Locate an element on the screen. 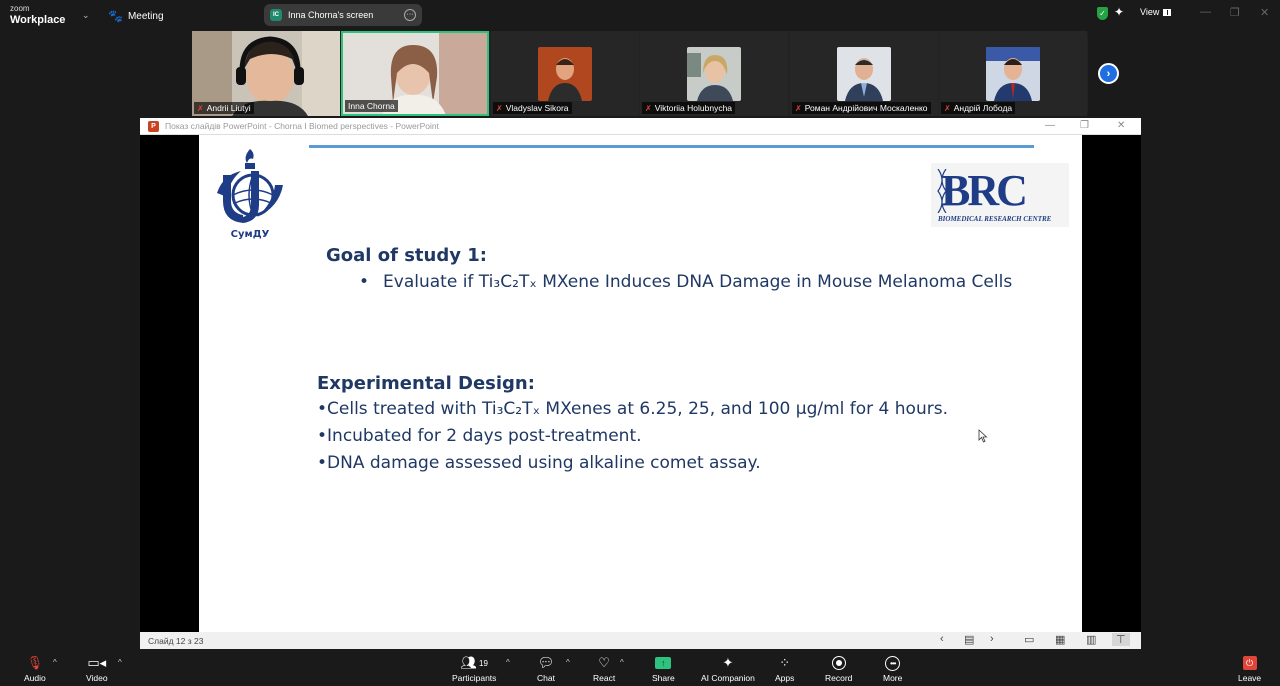 This screenshot has height=686, width=1280. close-icon: ✕ is located at coordinates (1264, 12).